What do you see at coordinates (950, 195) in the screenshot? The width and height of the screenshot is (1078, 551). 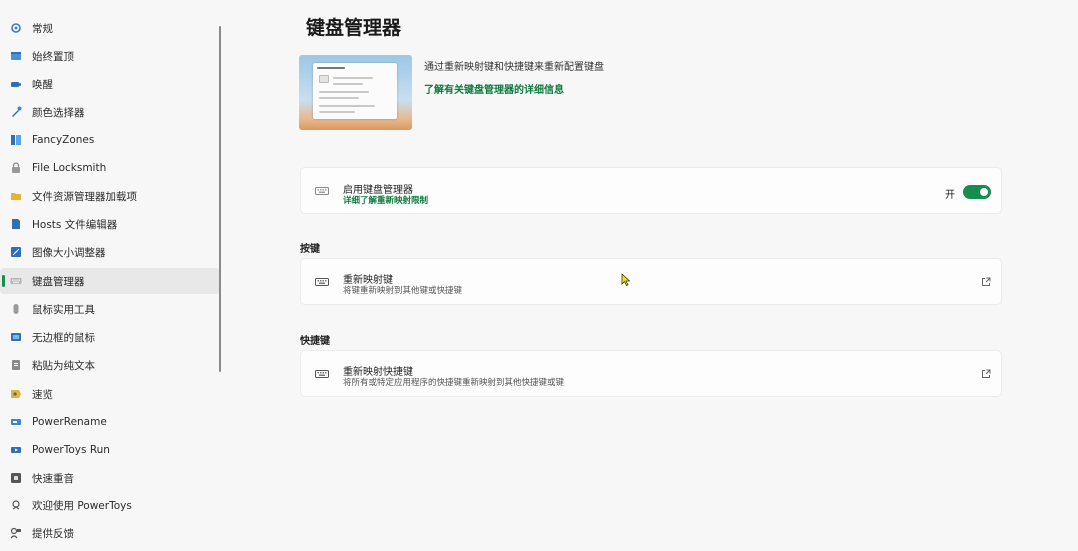 I see `toggle-state-label: 开` at bounding box center [950, 195].